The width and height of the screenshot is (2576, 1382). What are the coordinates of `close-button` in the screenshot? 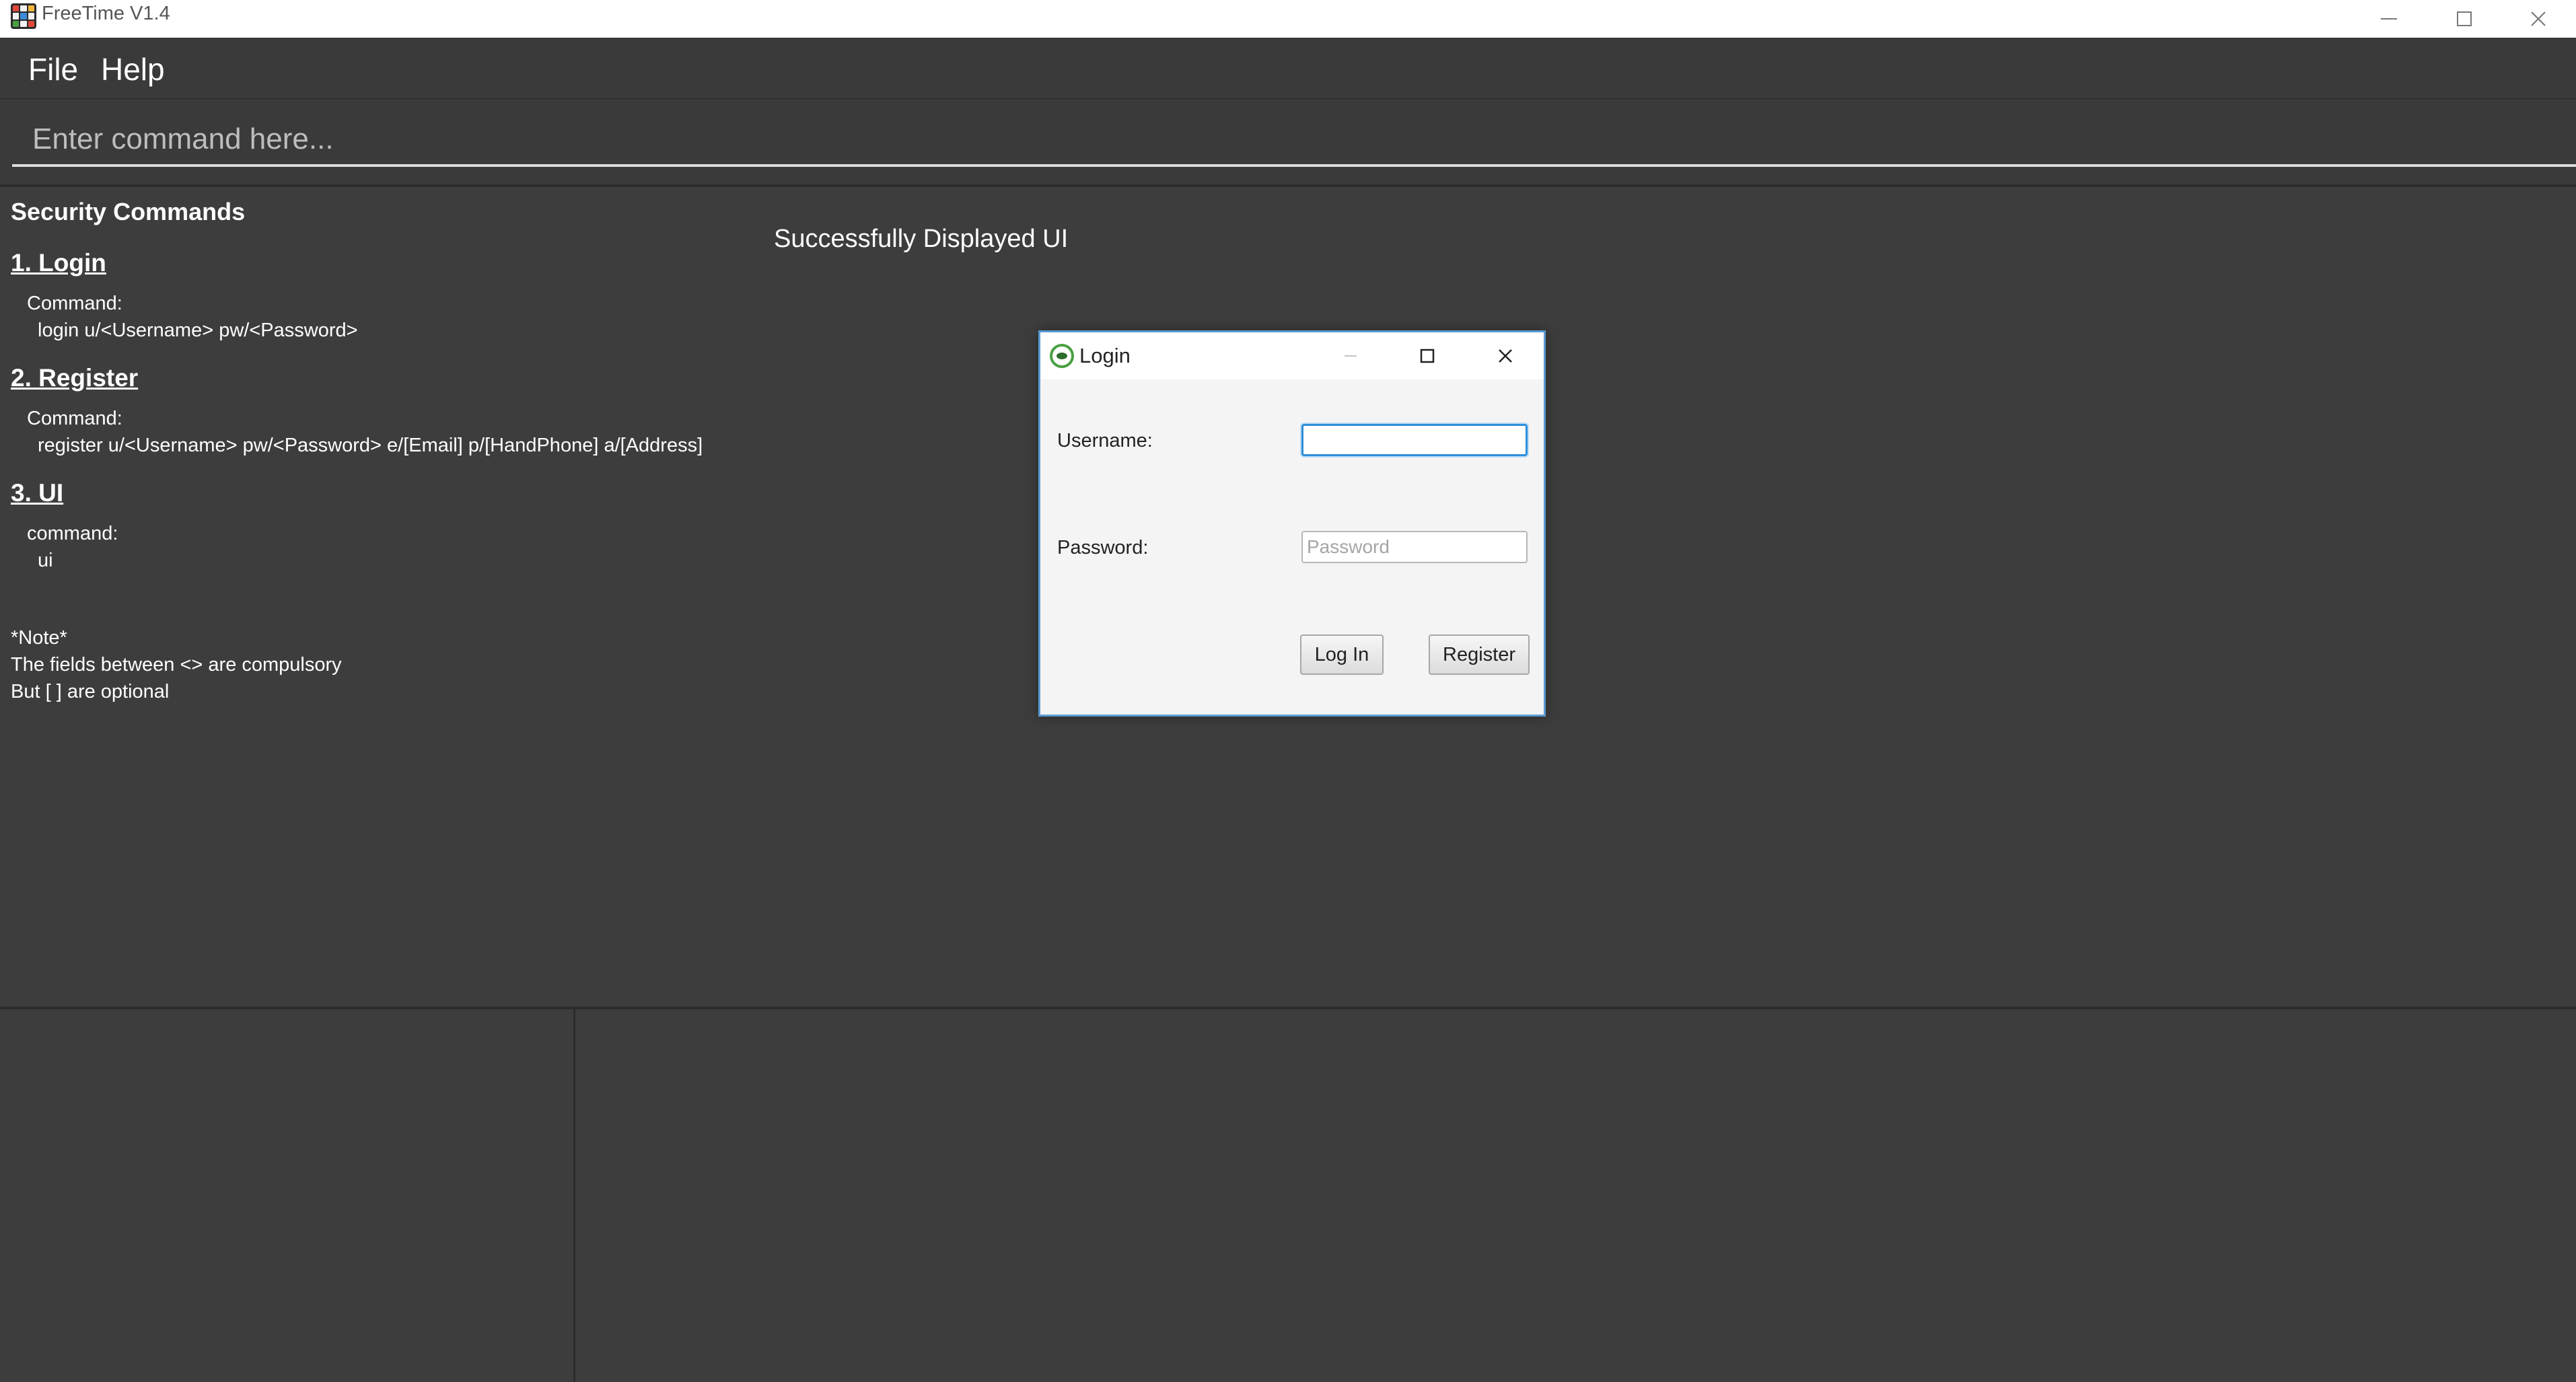 It's located at (2538, 19).